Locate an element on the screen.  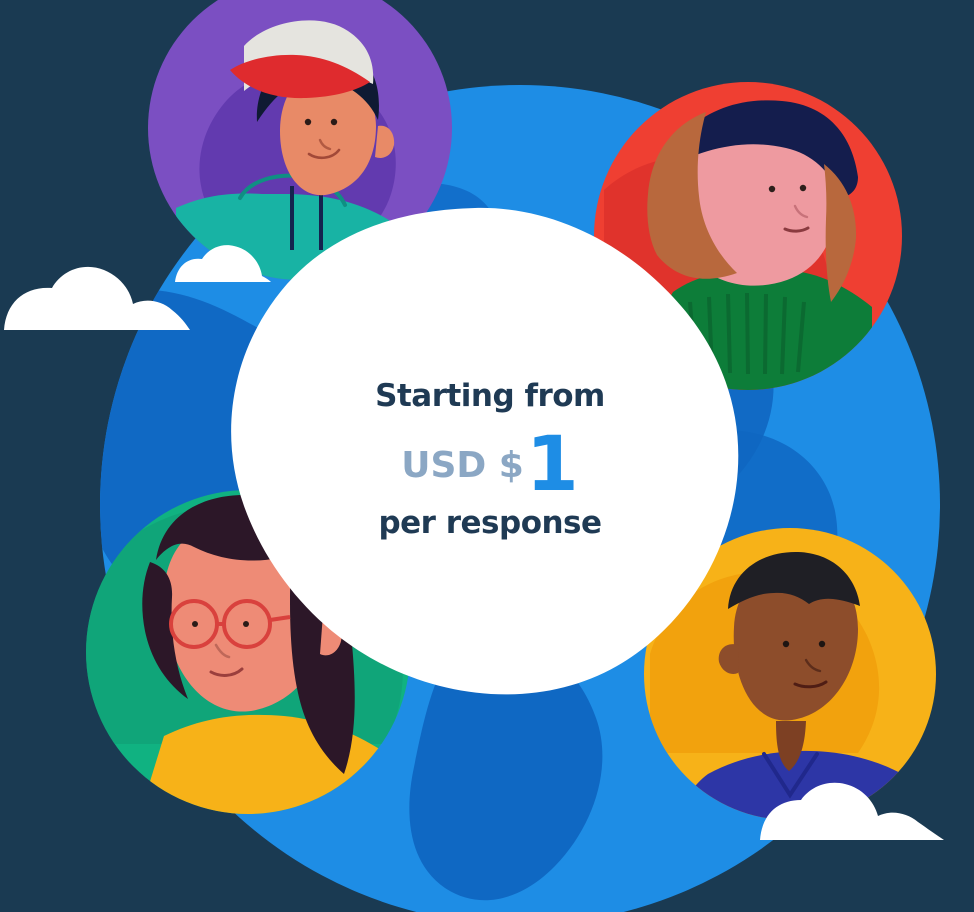
currency-label: USD $ is located at coordinates (462, 466).